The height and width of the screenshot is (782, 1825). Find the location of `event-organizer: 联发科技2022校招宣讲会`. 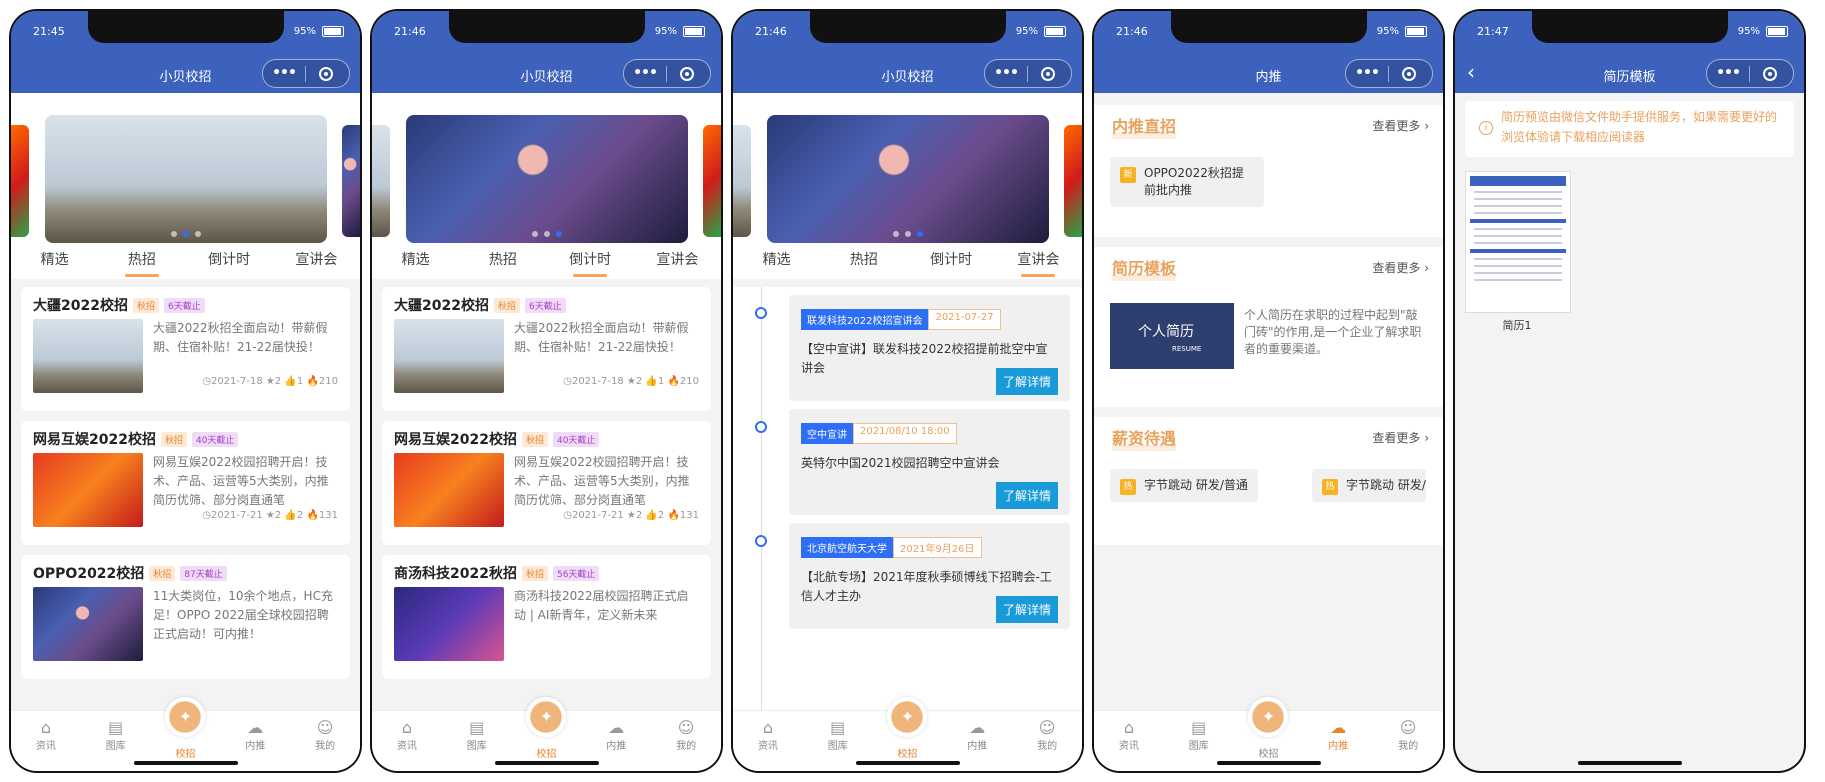

event-organizer: 联发科技2022校招宣讲会 is located at coordinates (865, 319).